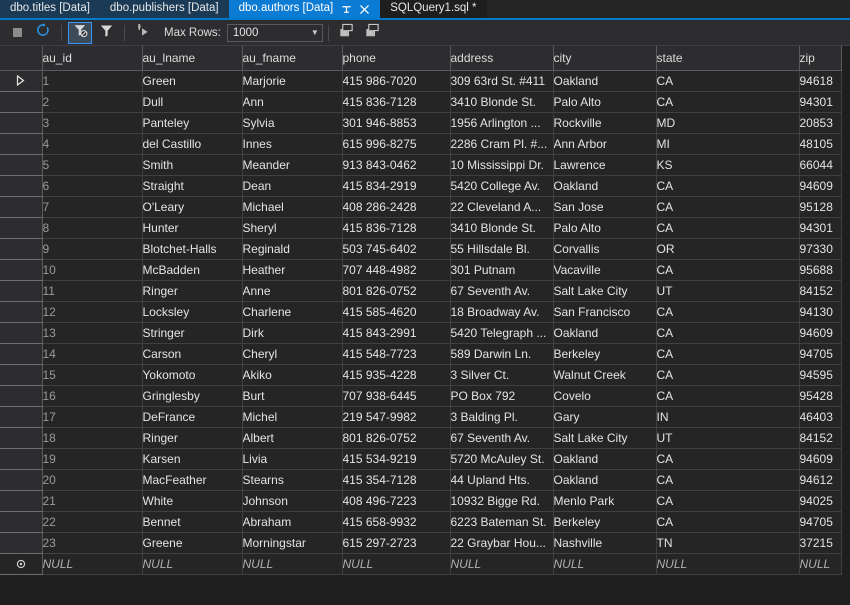 This screenshot has width=850, height=605. Describe the element at coordinates (92, 480) in the screenshot. I see `cell-au_id: 20` at that location.